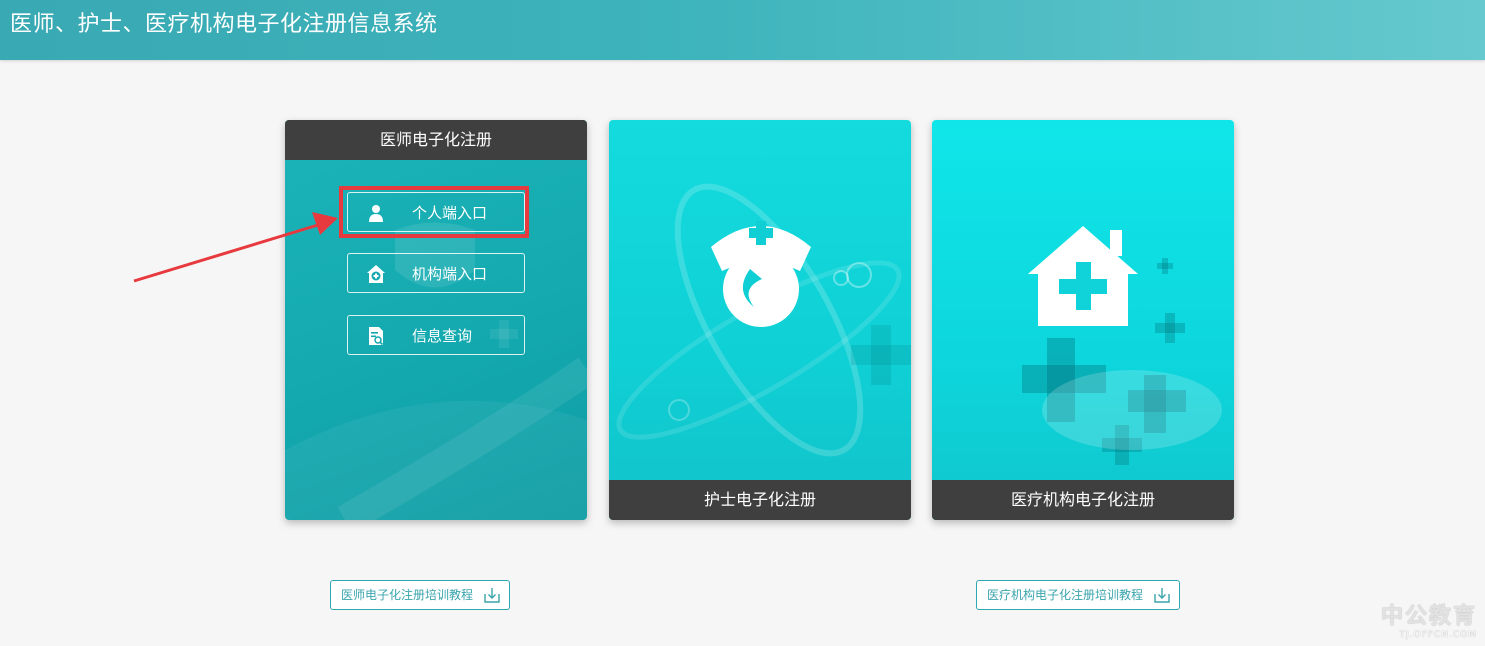  I want to click on info-query-label: 信息查询, so click(442, 336).